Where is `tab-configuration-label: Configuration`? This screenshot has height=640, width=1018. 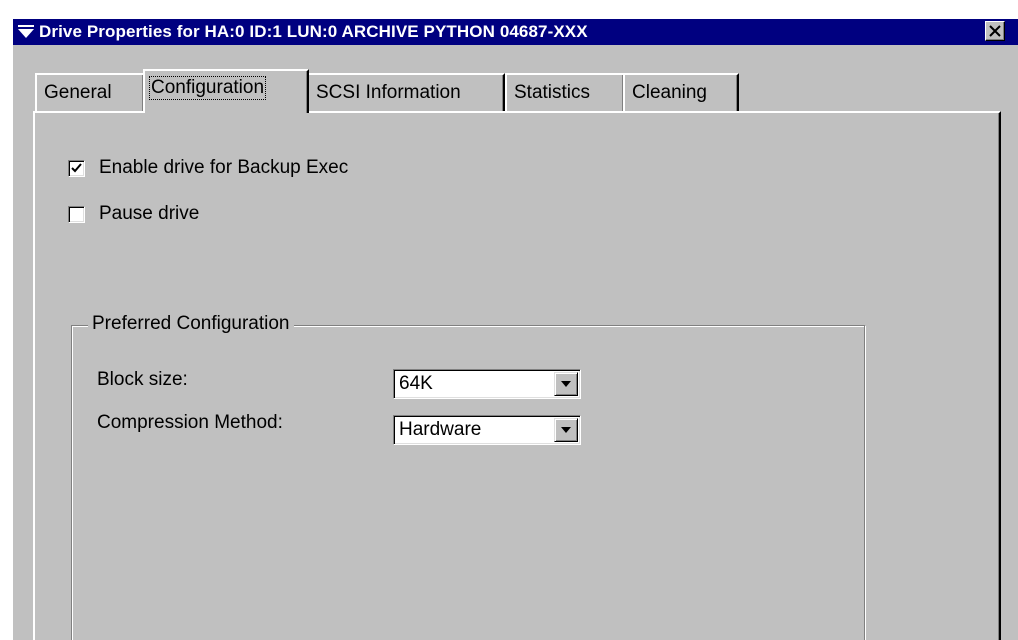
tab-configuration-label: Configuration is located at coordinates (207, 88).